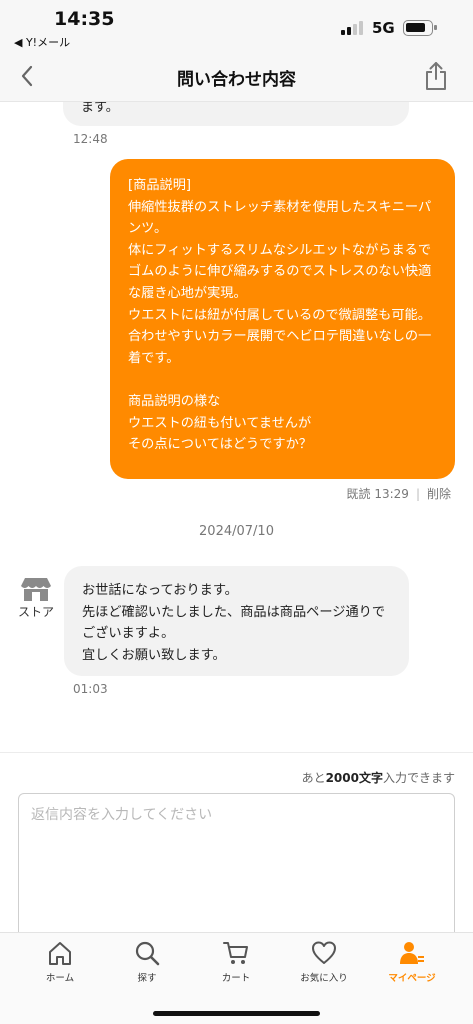 This screenshot has height=1024, width=473. I want to click on store-avatar: ストア, so click(36, 599).